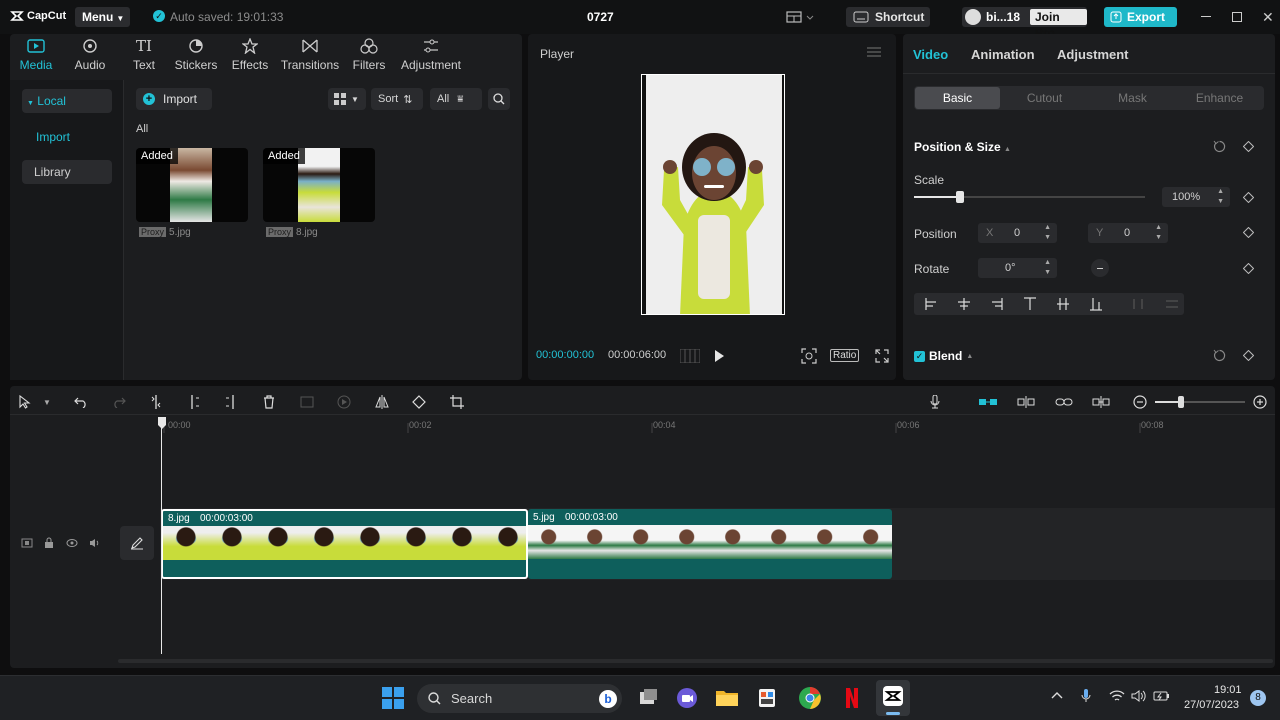 Image resolution: width=1280 pixels, height=720 pixels. Describe the element at coordinates (382, 402) in the screenshot. I see `mirror-icon` at that location.